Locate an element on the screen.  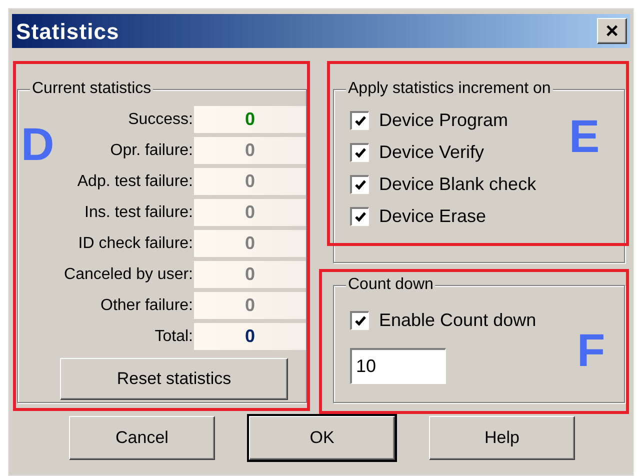
checkbox-label: Enable Count down is located at coordinates (457, 320).